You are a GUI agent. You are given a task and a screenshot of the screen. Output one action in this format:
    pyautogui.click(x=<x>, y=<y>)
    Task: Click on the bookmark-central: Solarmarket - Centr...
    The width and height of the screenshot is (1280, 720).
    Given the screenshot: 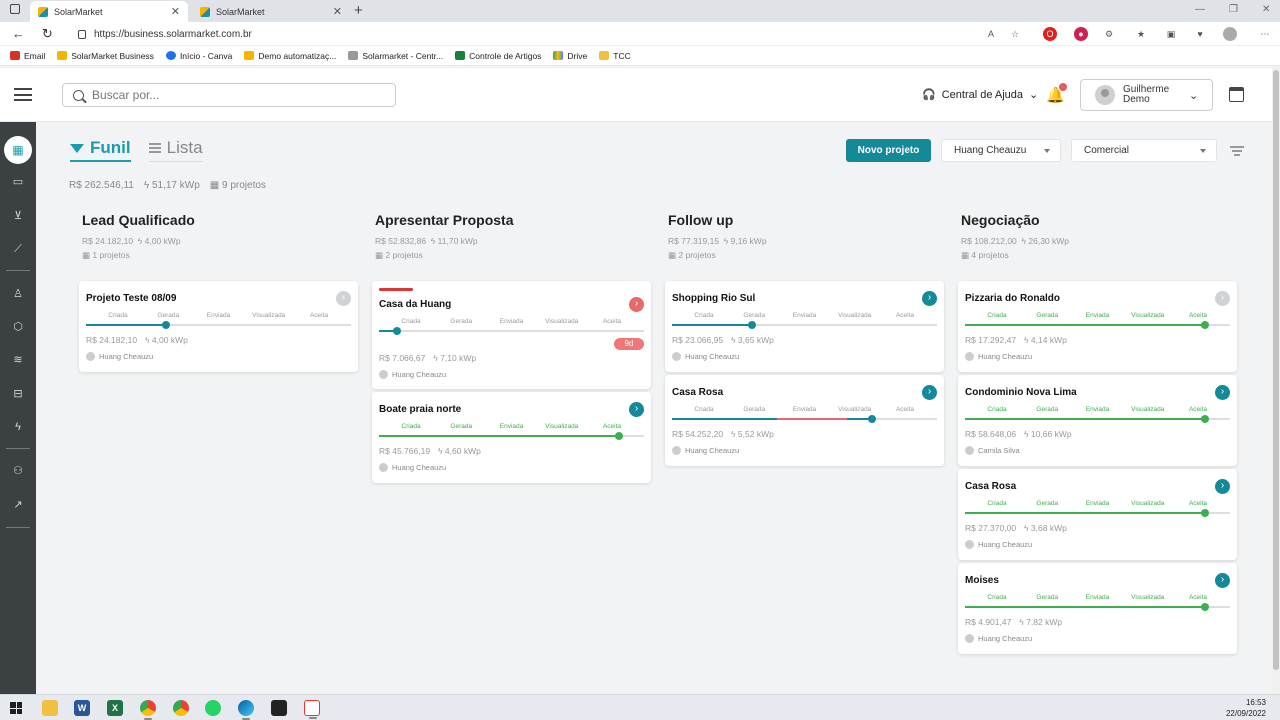 What is the action you would take?
    pyautogui.click(x=395, y=56)
    